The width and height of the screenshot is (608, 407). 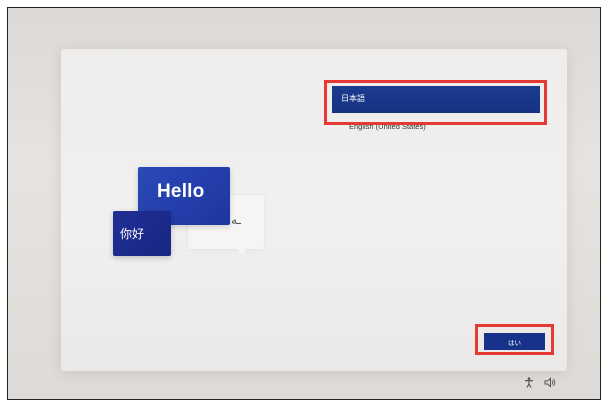 I want to click on yes-button-label: はい, so click(x=514, y=343).